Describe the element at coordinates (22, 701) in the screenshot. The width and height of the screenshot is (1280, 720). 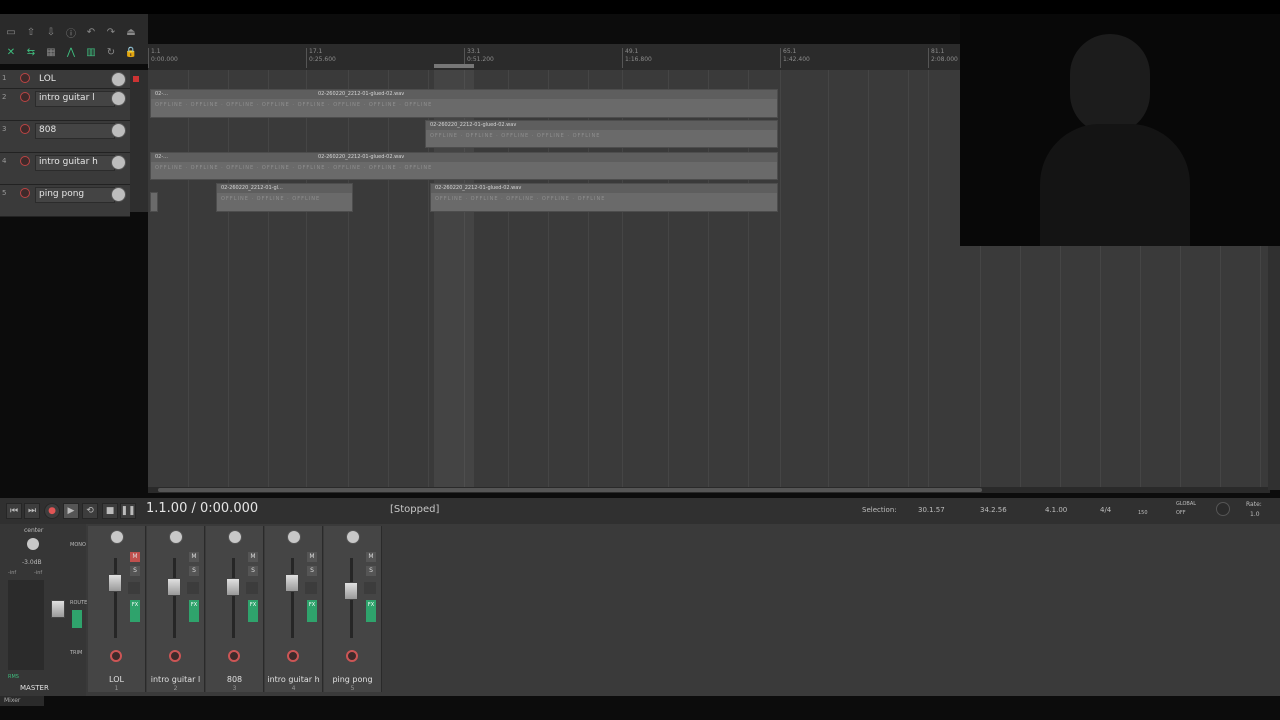
I see `mixer-tab: Mixer` at that location.